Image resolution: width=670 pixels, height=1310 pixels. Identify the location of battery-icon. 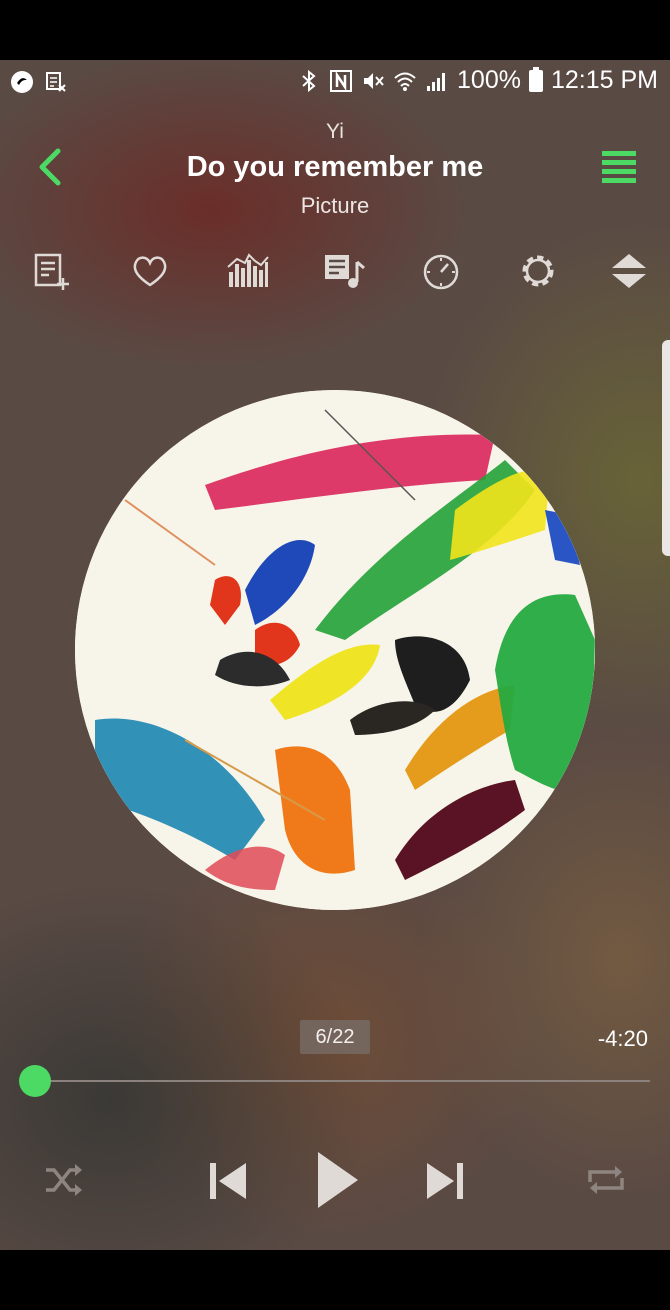
(535, 79).